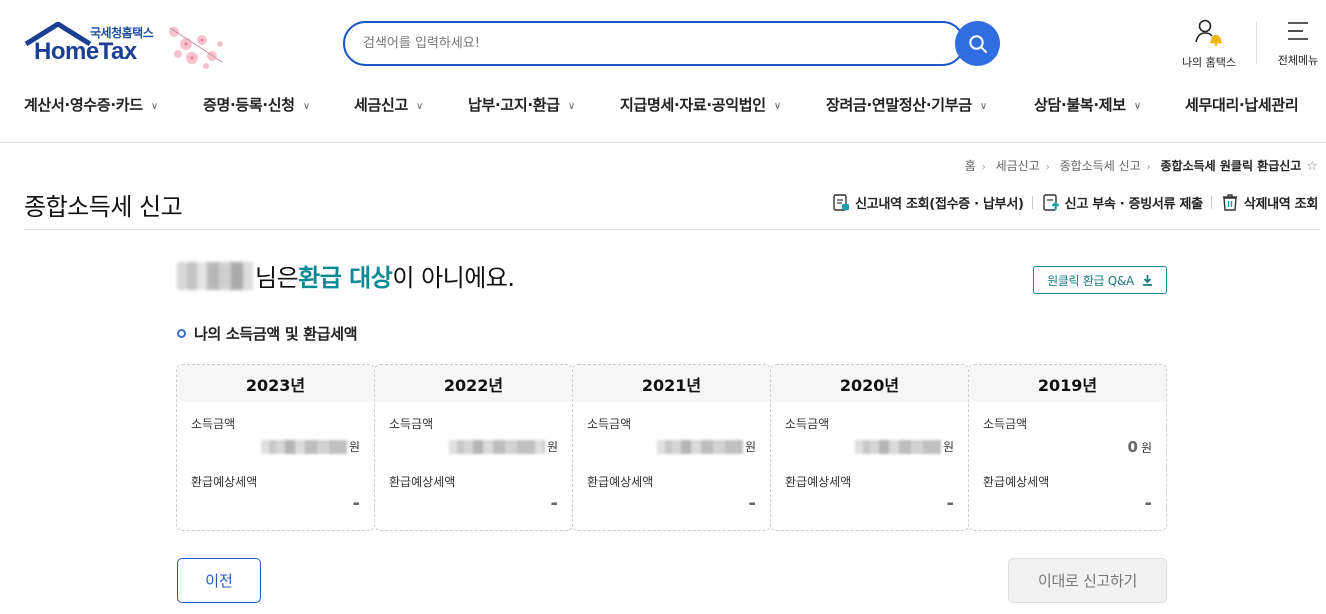  What do you see at coordinates (1209, 62) in the screenshot?
I see `my-hometax-label: 나의 홈택스` at bounding box center [1209, 62].